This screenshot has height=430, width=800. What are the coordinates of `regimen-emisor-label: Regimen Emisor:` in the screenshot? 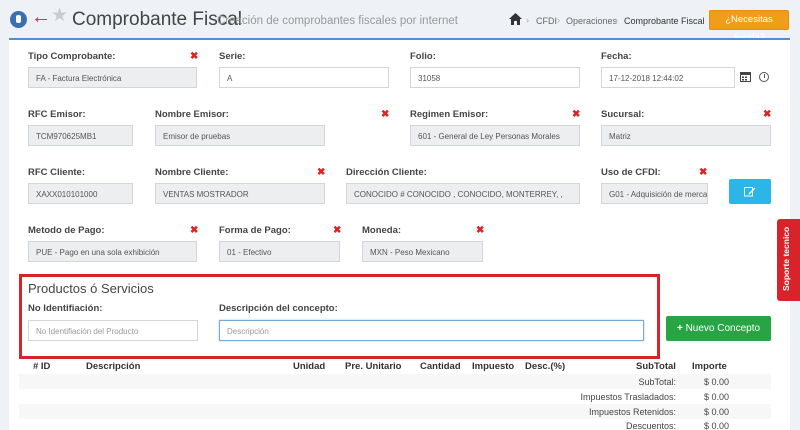 It's located at (449, 114).